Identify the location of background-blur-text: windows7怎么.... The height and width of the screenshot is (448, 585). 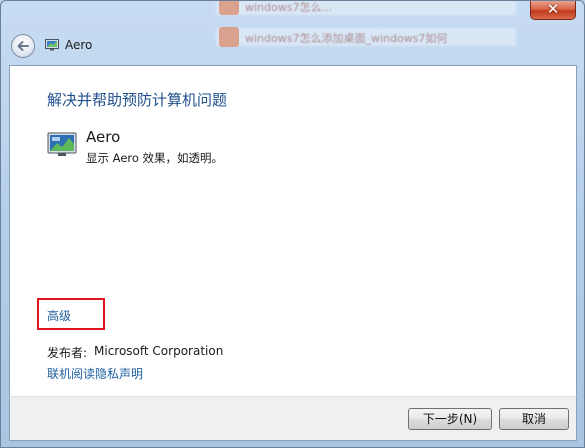
(288, 7).